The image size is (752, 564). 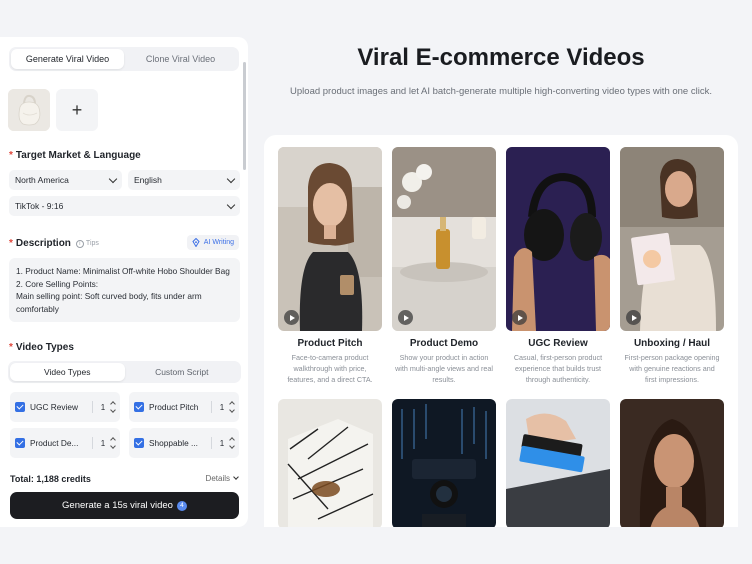 I want to click on video-type-item: Shoppable ... 1, so click(x=184, y=443).